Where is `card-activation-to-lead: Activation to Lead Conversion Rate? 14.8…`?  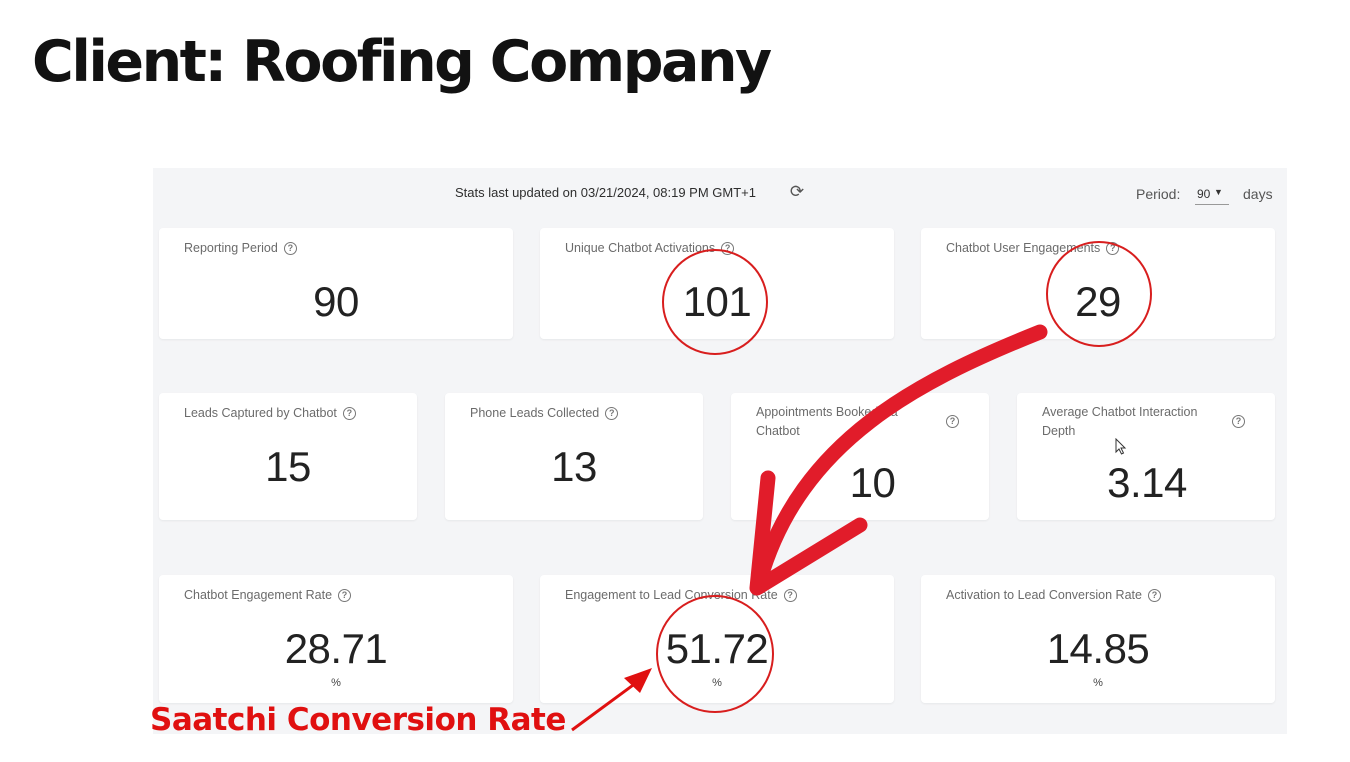
card-activation-to-lead: Activation to Lead Conversion Rate? 14.8… is located at coordinates (1098, 639).